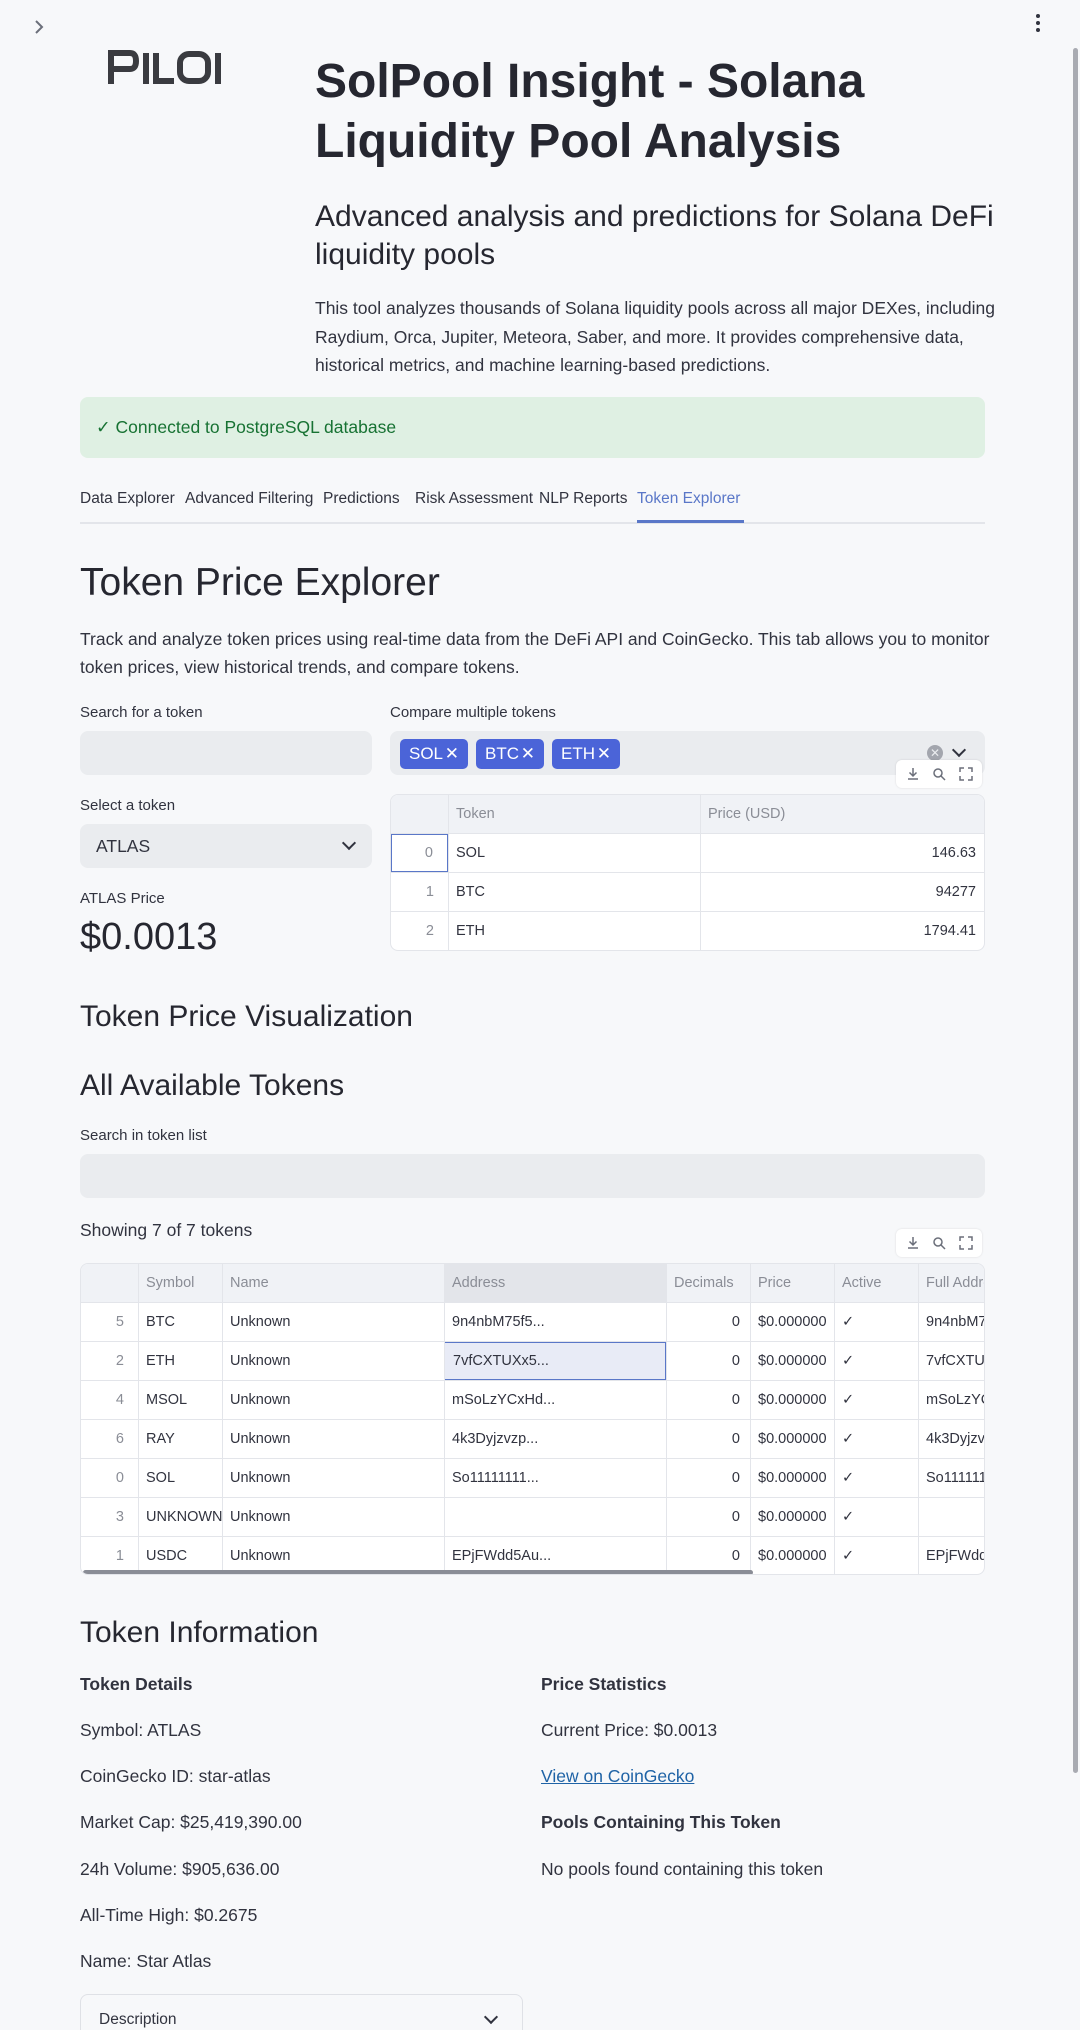  What do you see at coordinates (109, 1322) in the screenshot?
I see `row-index: 5` at bounding box center [109, 1322].